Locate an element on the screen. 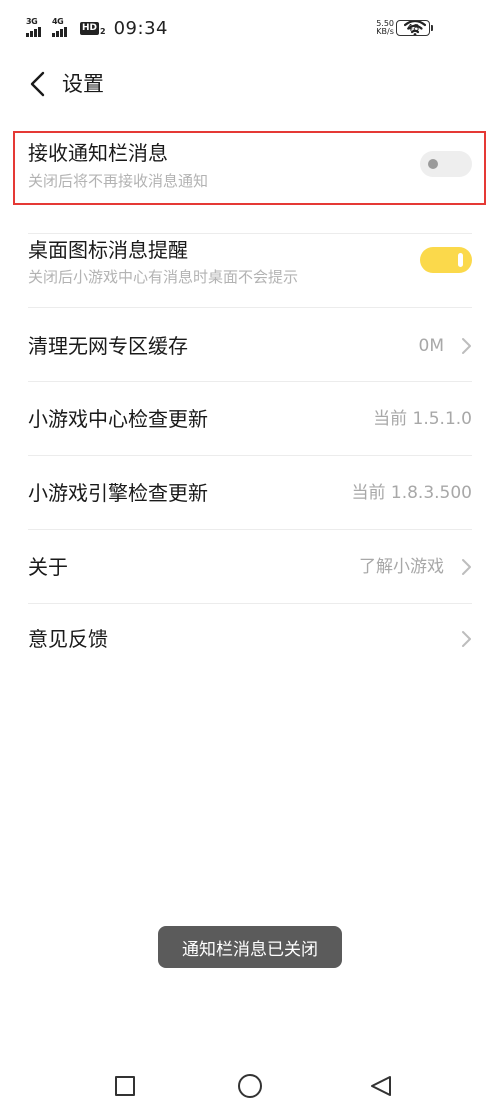  setting-subtitle: 关闭后小游戏中心有消息时桌面不会提示 is located at coordinates (163, 277).